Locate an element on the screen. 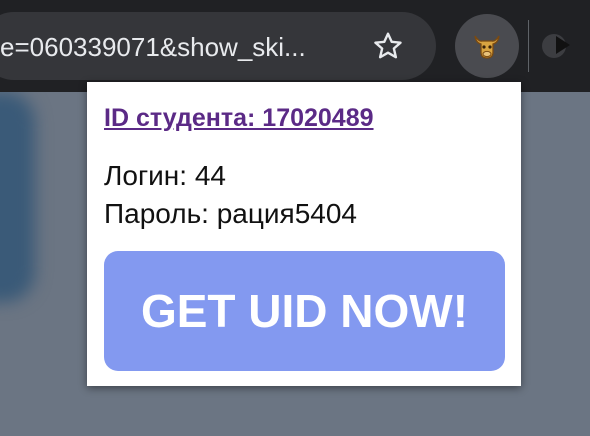  toolbar-divider is located at coordinates (528, 46).